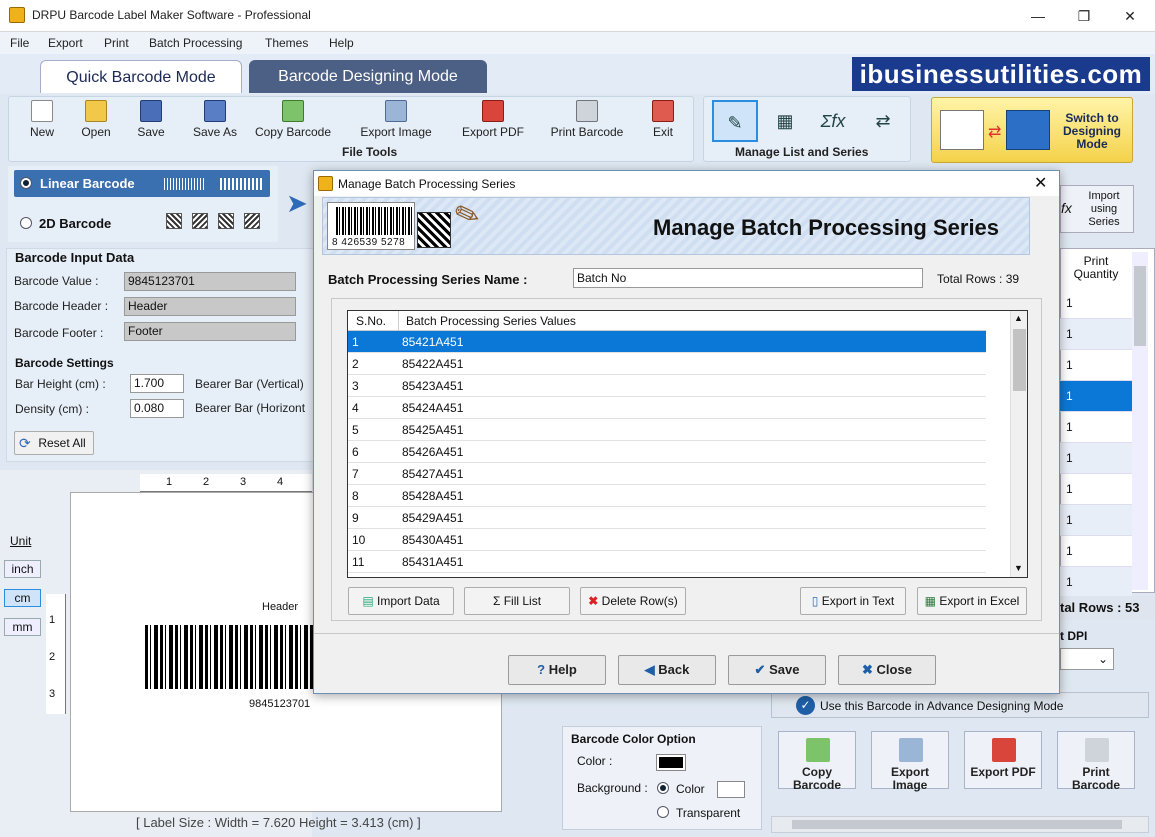 The height and width of the screenshot is (837, 1155). What do you see at coordinates (667, 496) in the screenshot?
I see `table-row: 8 85428A451` at bounding box center [667, 496].